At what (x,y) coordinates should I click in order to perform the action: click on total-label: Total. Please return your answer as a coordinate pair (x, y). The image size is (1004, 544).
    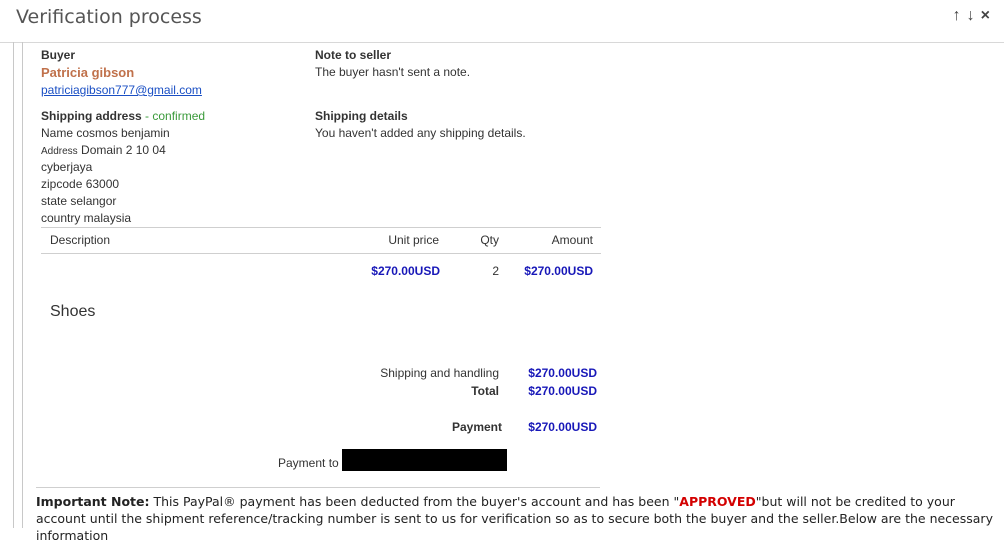
    Looking at the image, I should click on (485, 391).